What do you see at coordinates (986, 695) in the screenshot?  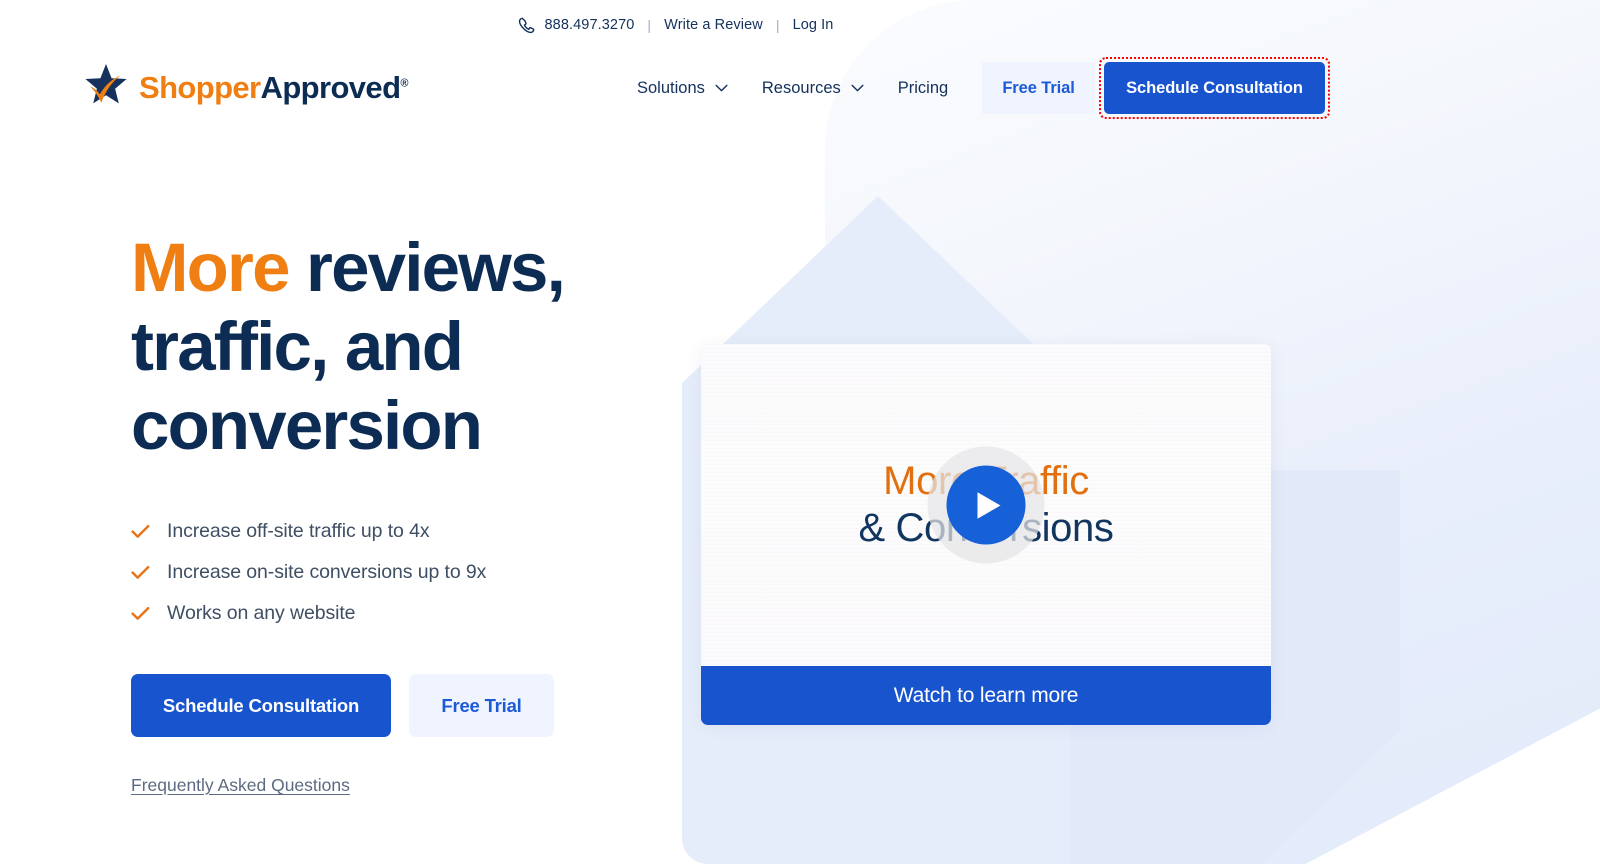 I see `watch-to-learn-more-button: Watch to learn more` at bounding box center [986, 695].